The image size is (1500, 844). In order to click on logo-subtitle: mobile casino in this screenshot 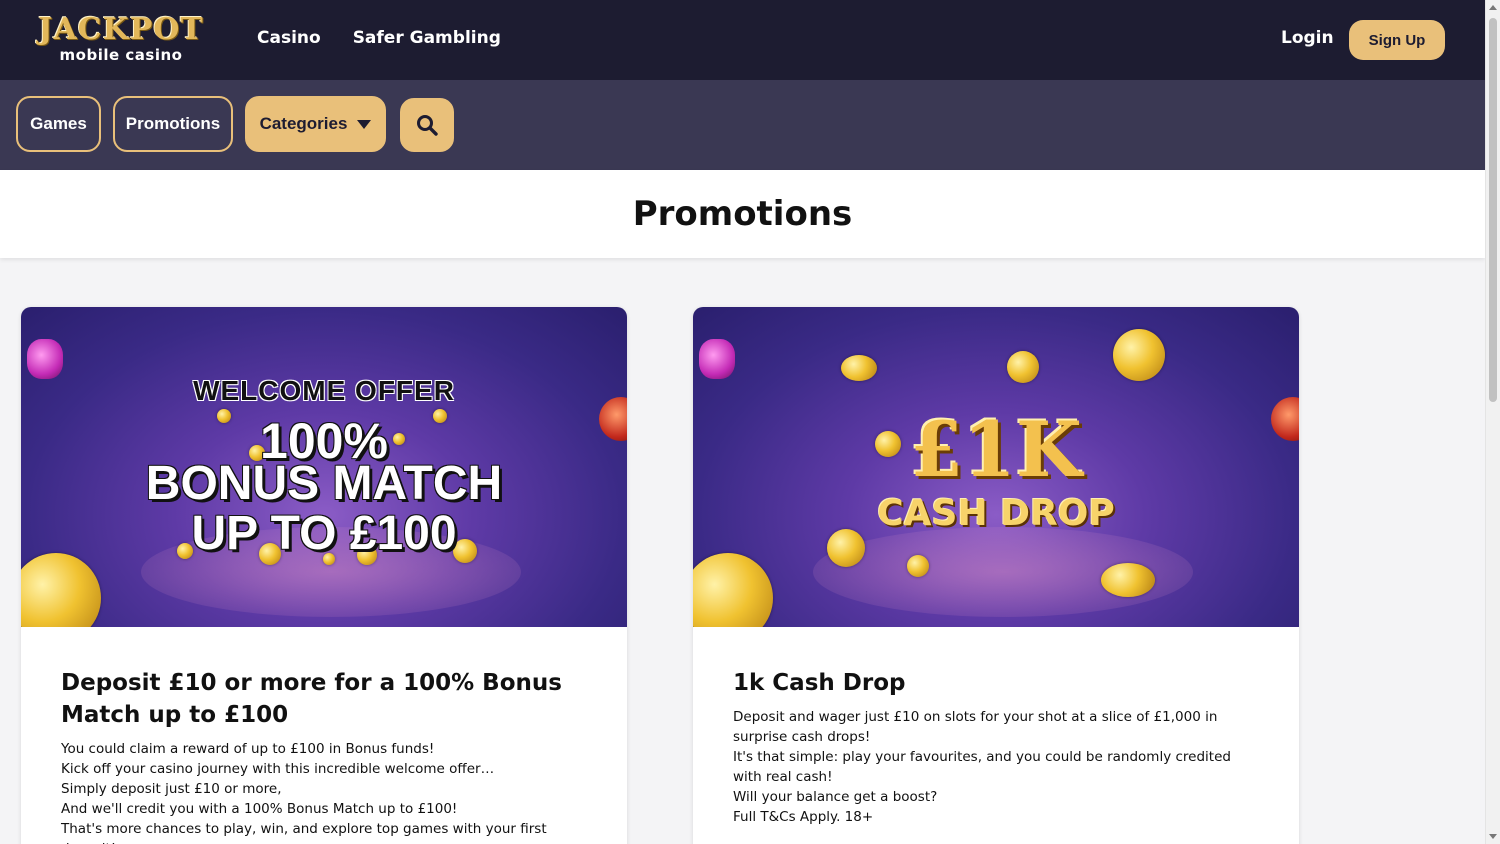, I will do `click(121, 55)`.